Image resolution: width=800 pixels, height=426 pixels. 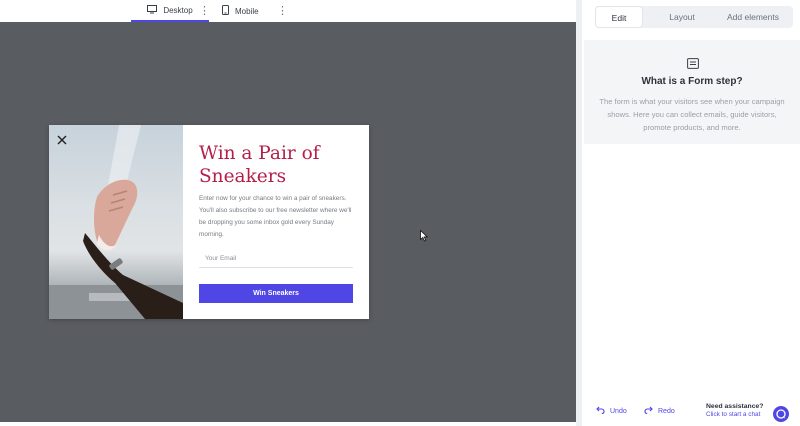 What do you see at coordinates (735, 406) in the screenshot?
I see `assist-title: Need assistance?` at bounding box center [735, 406].